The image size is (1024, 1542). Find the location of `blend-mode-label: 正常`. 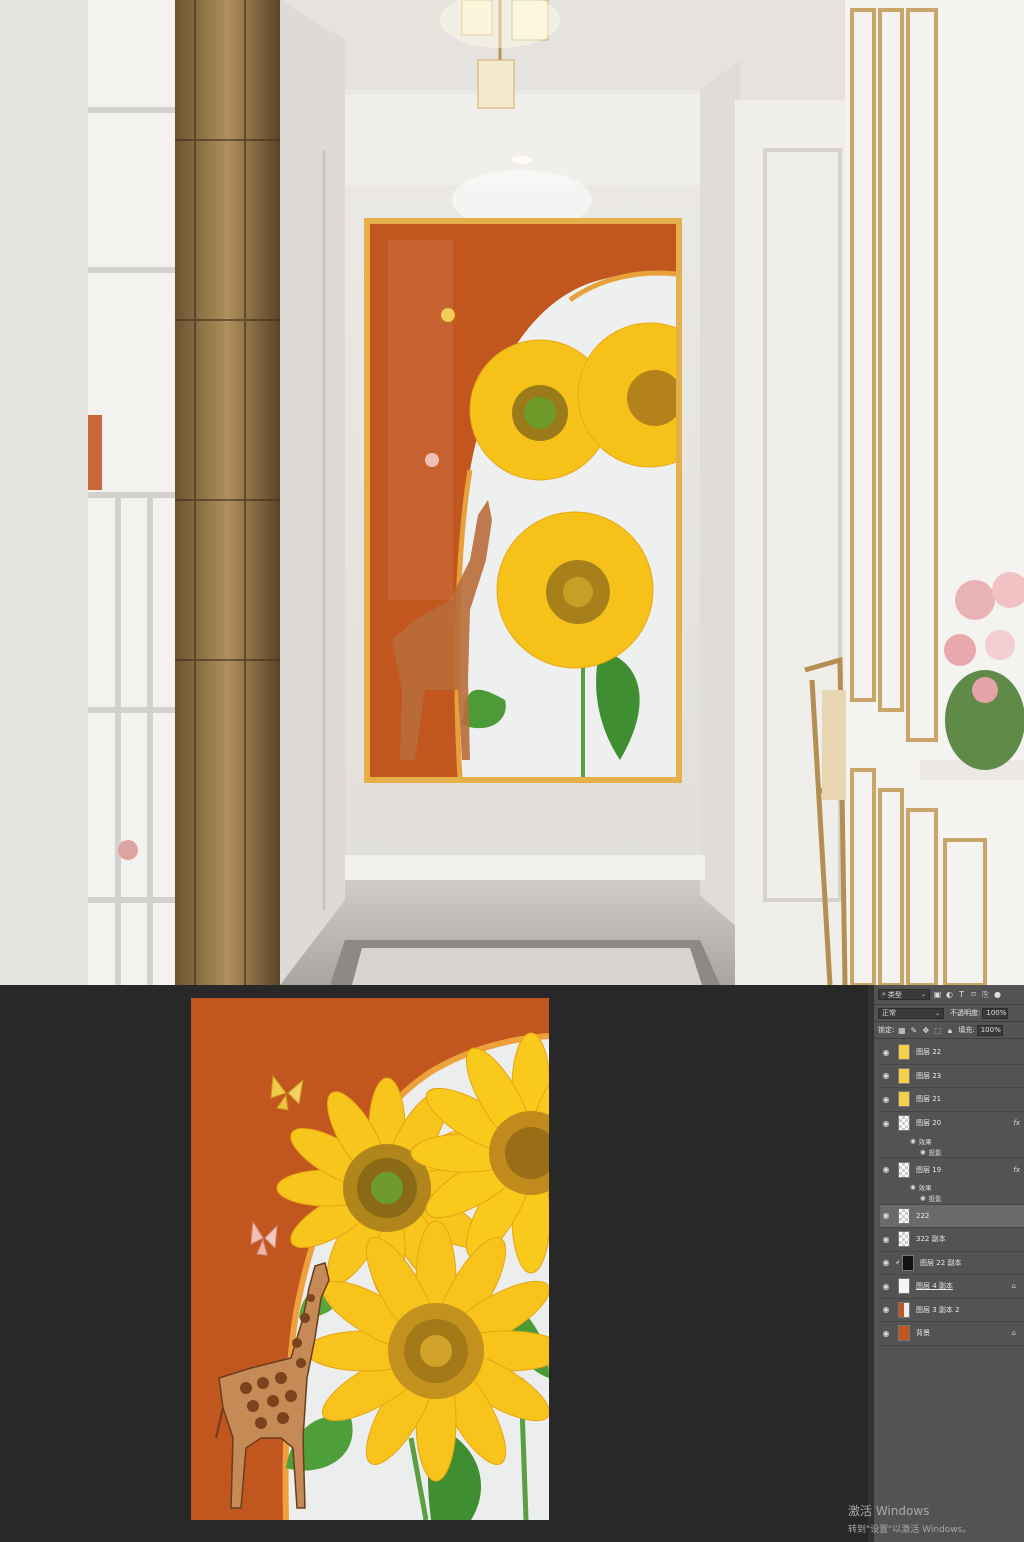

blend-mode-label: 正常 is located at coordinates (889, 1013).